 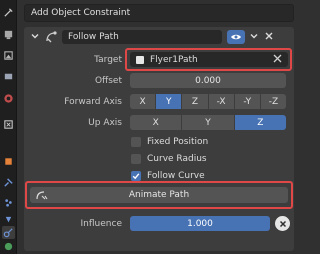 I want to click on particles-icon, so click(x=8, y=202).